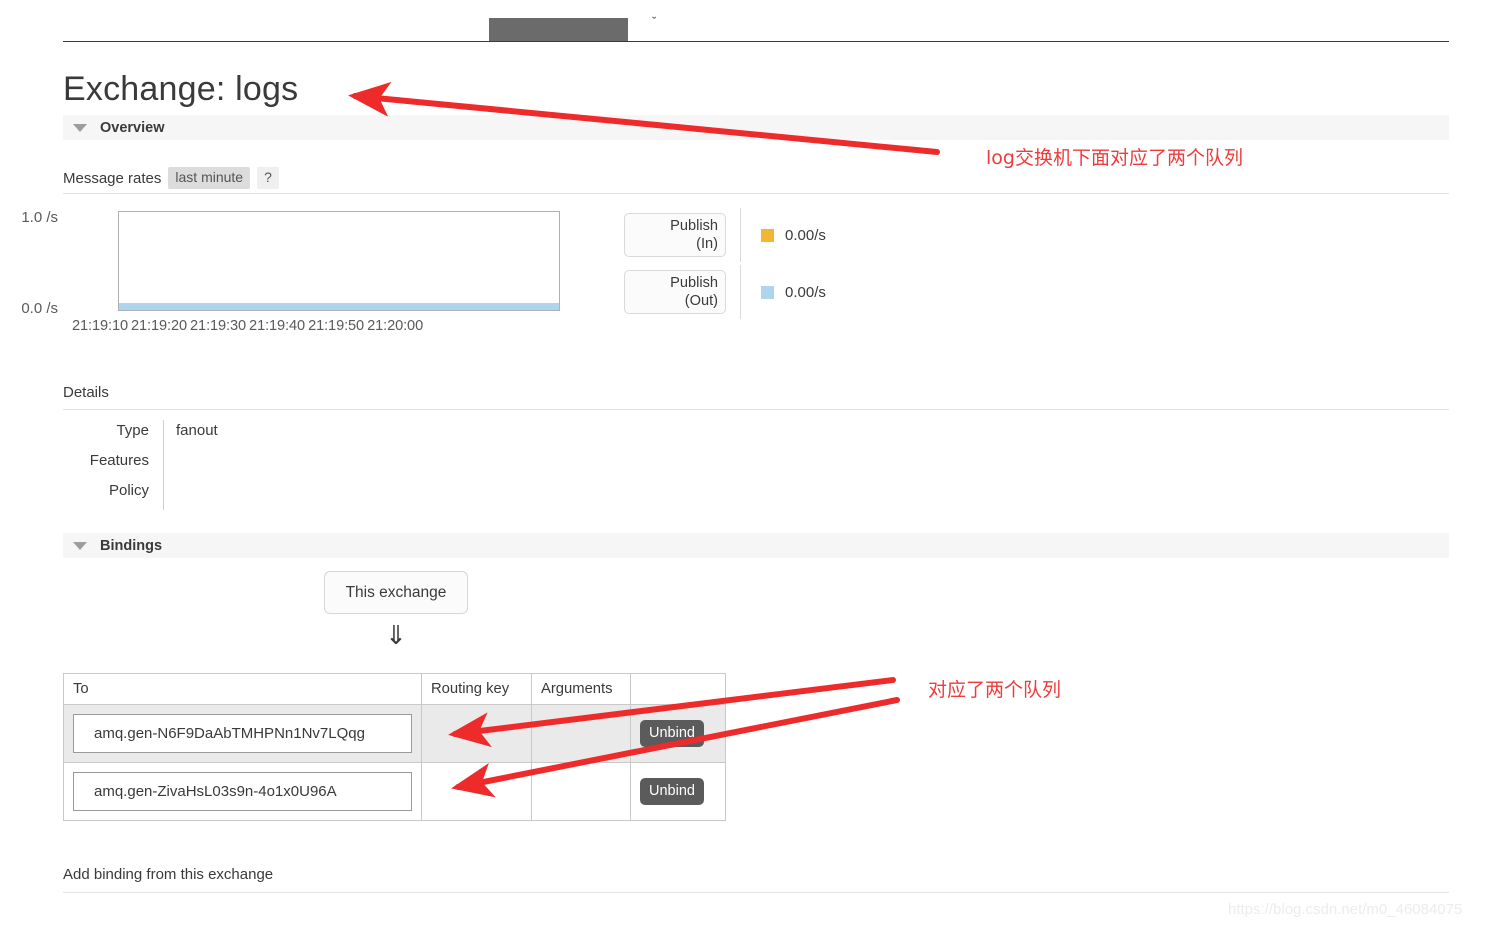 This screenshot has width=1485, height=929. What do you see at coordinates (242, 689) in the screenshot?
I see `column-header-to: To` at bounding box center [242, 689].